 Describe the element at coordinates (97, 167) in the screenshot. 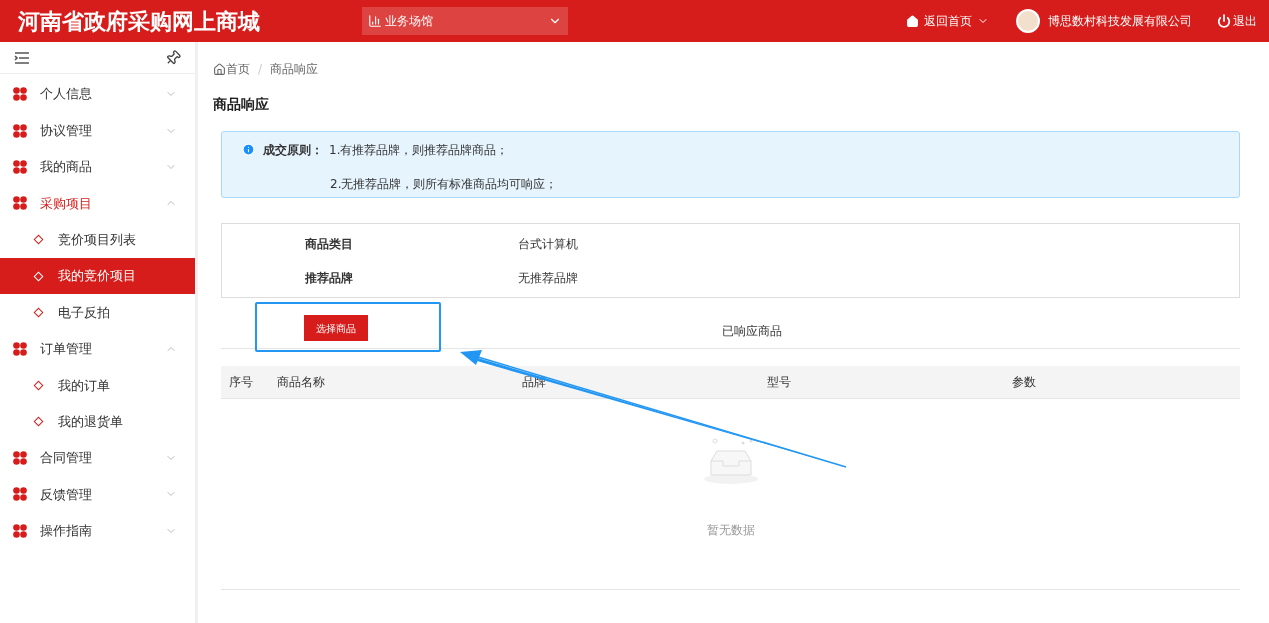

I see `sidebar-item: 我的商品` at that location.